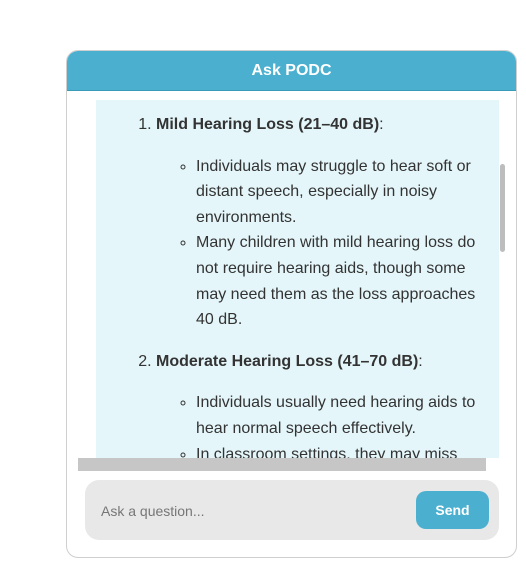 This screenshot has height=573, width=526. Describe the element at coordinates (287, 361) in the screenshot. I see `list-item-title: Moderate Hearing Loss (41–70 dB)` at that location.